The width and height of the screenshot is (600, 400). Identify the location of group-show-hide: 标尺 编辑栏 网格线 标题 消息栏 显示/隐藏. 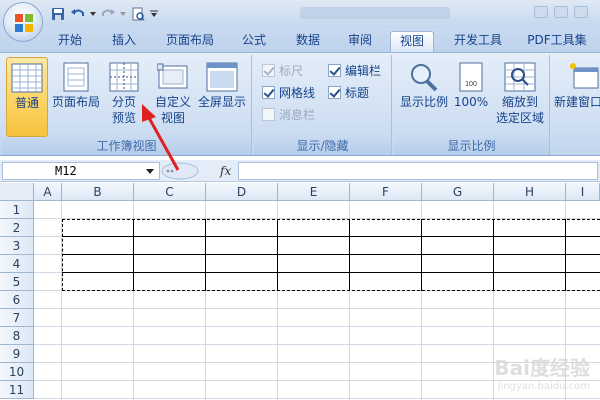
(323, 105).